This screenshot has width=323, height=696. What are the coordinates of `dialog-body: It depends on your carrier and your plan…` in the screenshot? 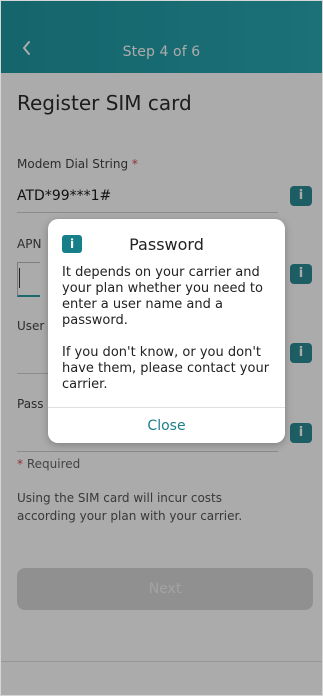 It's located at (168, 337).